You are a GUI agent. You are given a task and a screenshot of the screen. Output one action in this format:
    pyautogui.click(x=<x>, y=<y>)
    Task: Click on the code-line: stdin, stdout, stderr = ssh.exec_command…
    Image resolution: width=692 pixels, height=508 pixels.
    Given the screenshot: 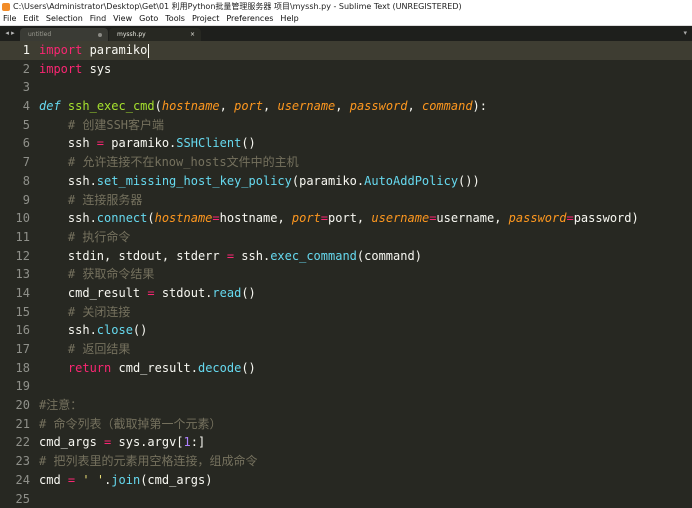 What is the action you would take?
    pyautogui.click(x=365, y=256)
    